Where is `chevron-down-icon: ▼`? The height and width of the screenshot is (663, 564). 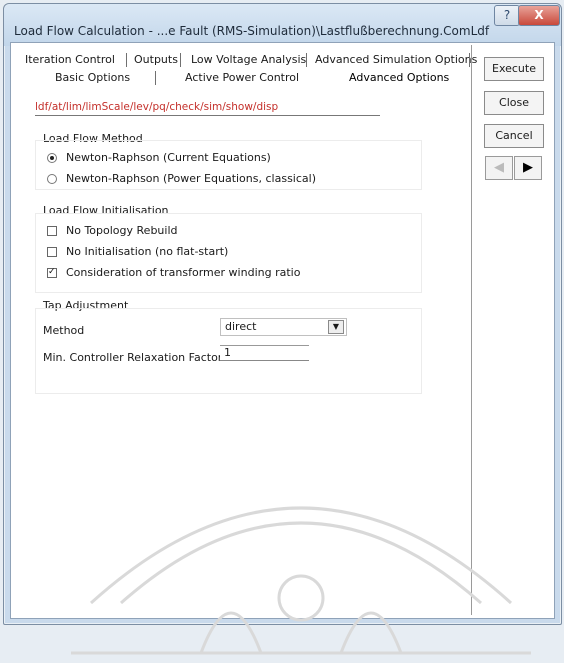 chevron-down-icon: ▼ is located at coordinates (336, 327).